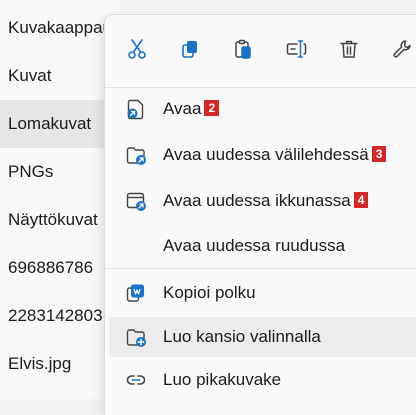 This screenshot has height=415, width=416. What do you see at coordinates (254, 245) in the screenshot?
I see `menu-item-label: Avaa uudessa ruudussa` at bounding box center [254, 245].